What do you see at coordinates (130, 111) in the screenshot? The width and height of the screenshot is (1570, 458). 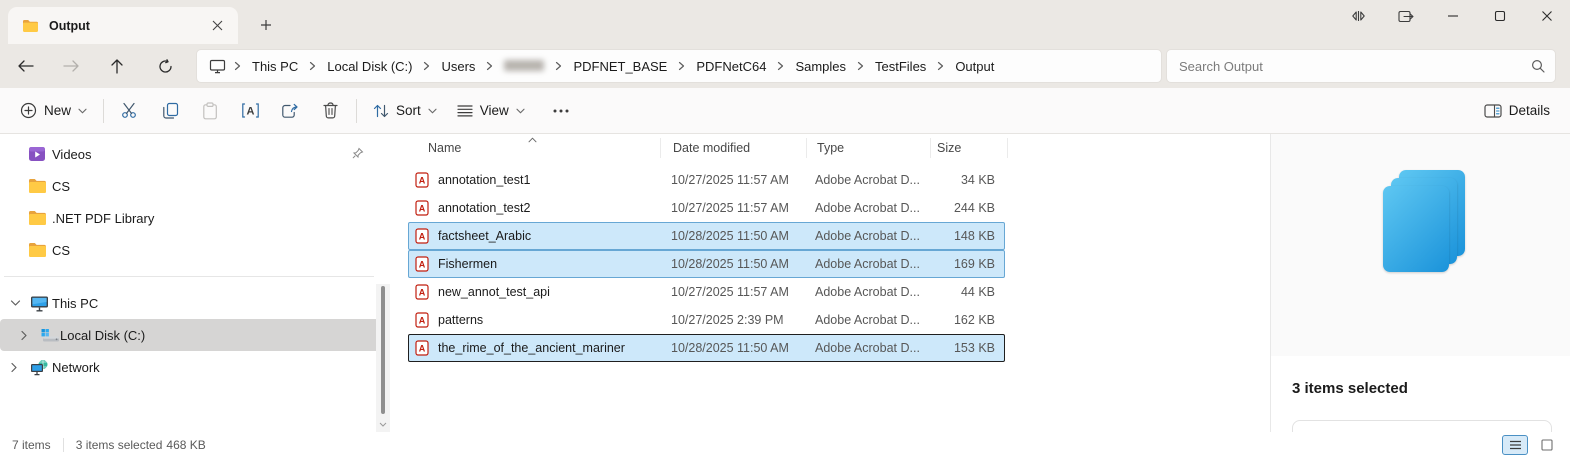 I see `cut-button` at bounding box center [130, 111].